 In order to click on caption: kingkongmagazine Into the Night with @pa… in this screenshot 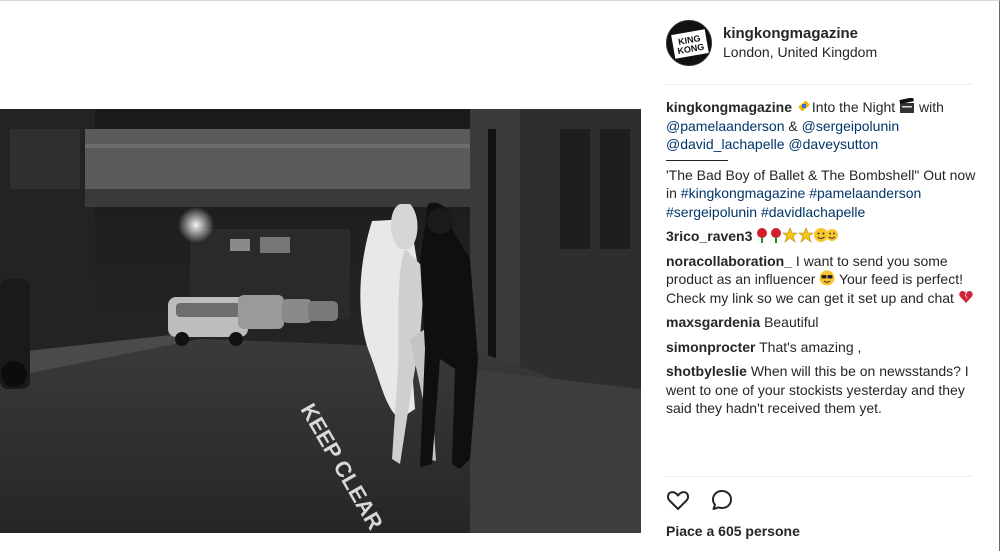, I will do `click(822, 159)`.